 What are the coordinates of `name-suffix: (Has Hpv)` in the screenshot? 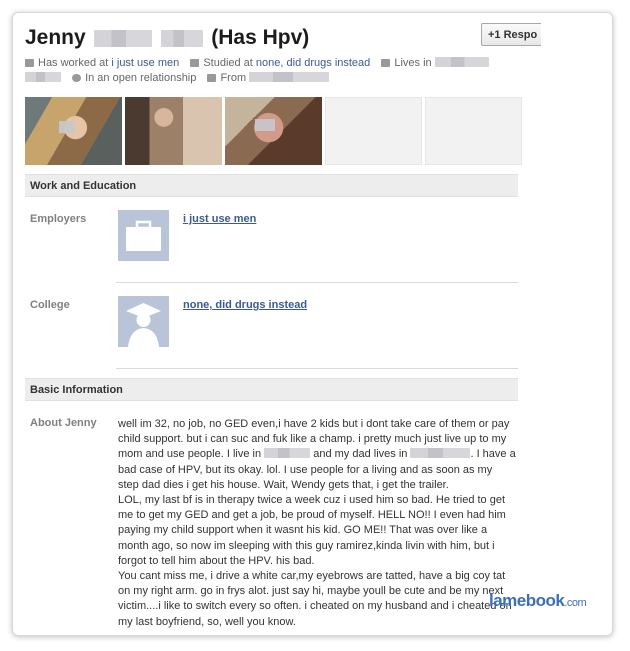 It's located at (260, 37).